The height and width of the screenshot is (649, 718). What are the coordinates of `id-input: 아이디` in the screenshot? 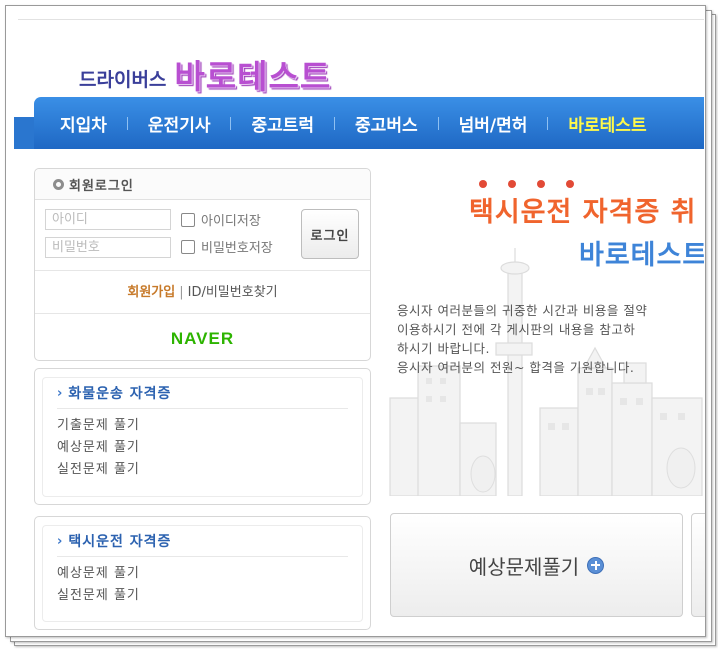 It's located at (108, 219).